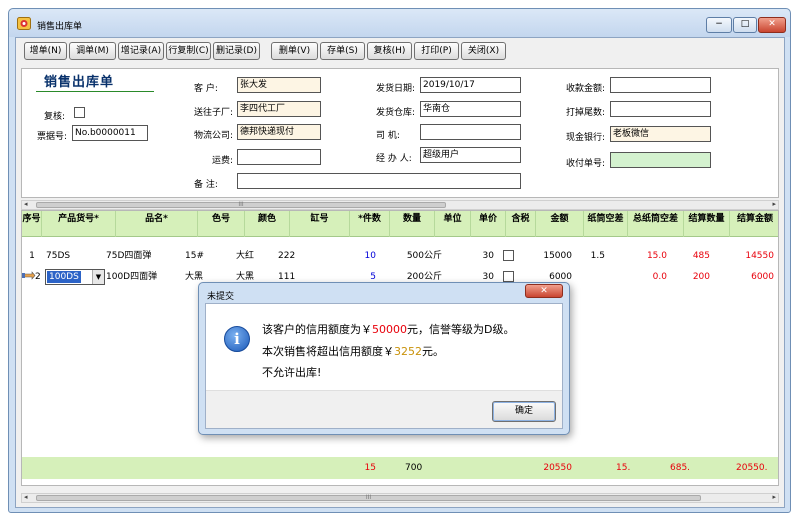 The height and width of the screenshot is (521, 800). Describe the element at coordinates (245, 256) in the screenshot. I see `cell-color: 大红` at that location.